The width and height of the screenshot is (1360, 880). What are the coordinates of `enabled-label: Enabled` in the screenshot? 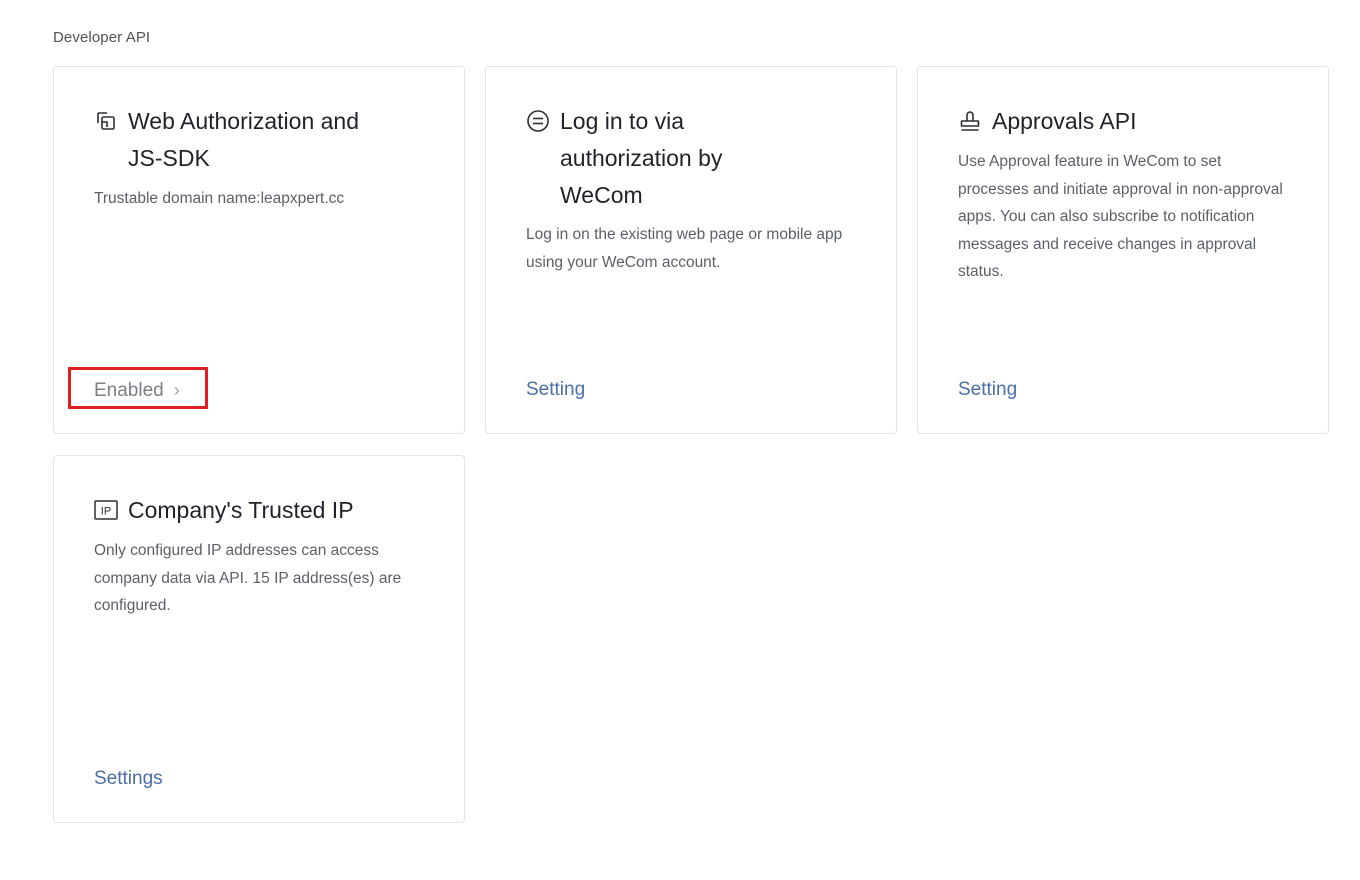 It's located at (129, 390).